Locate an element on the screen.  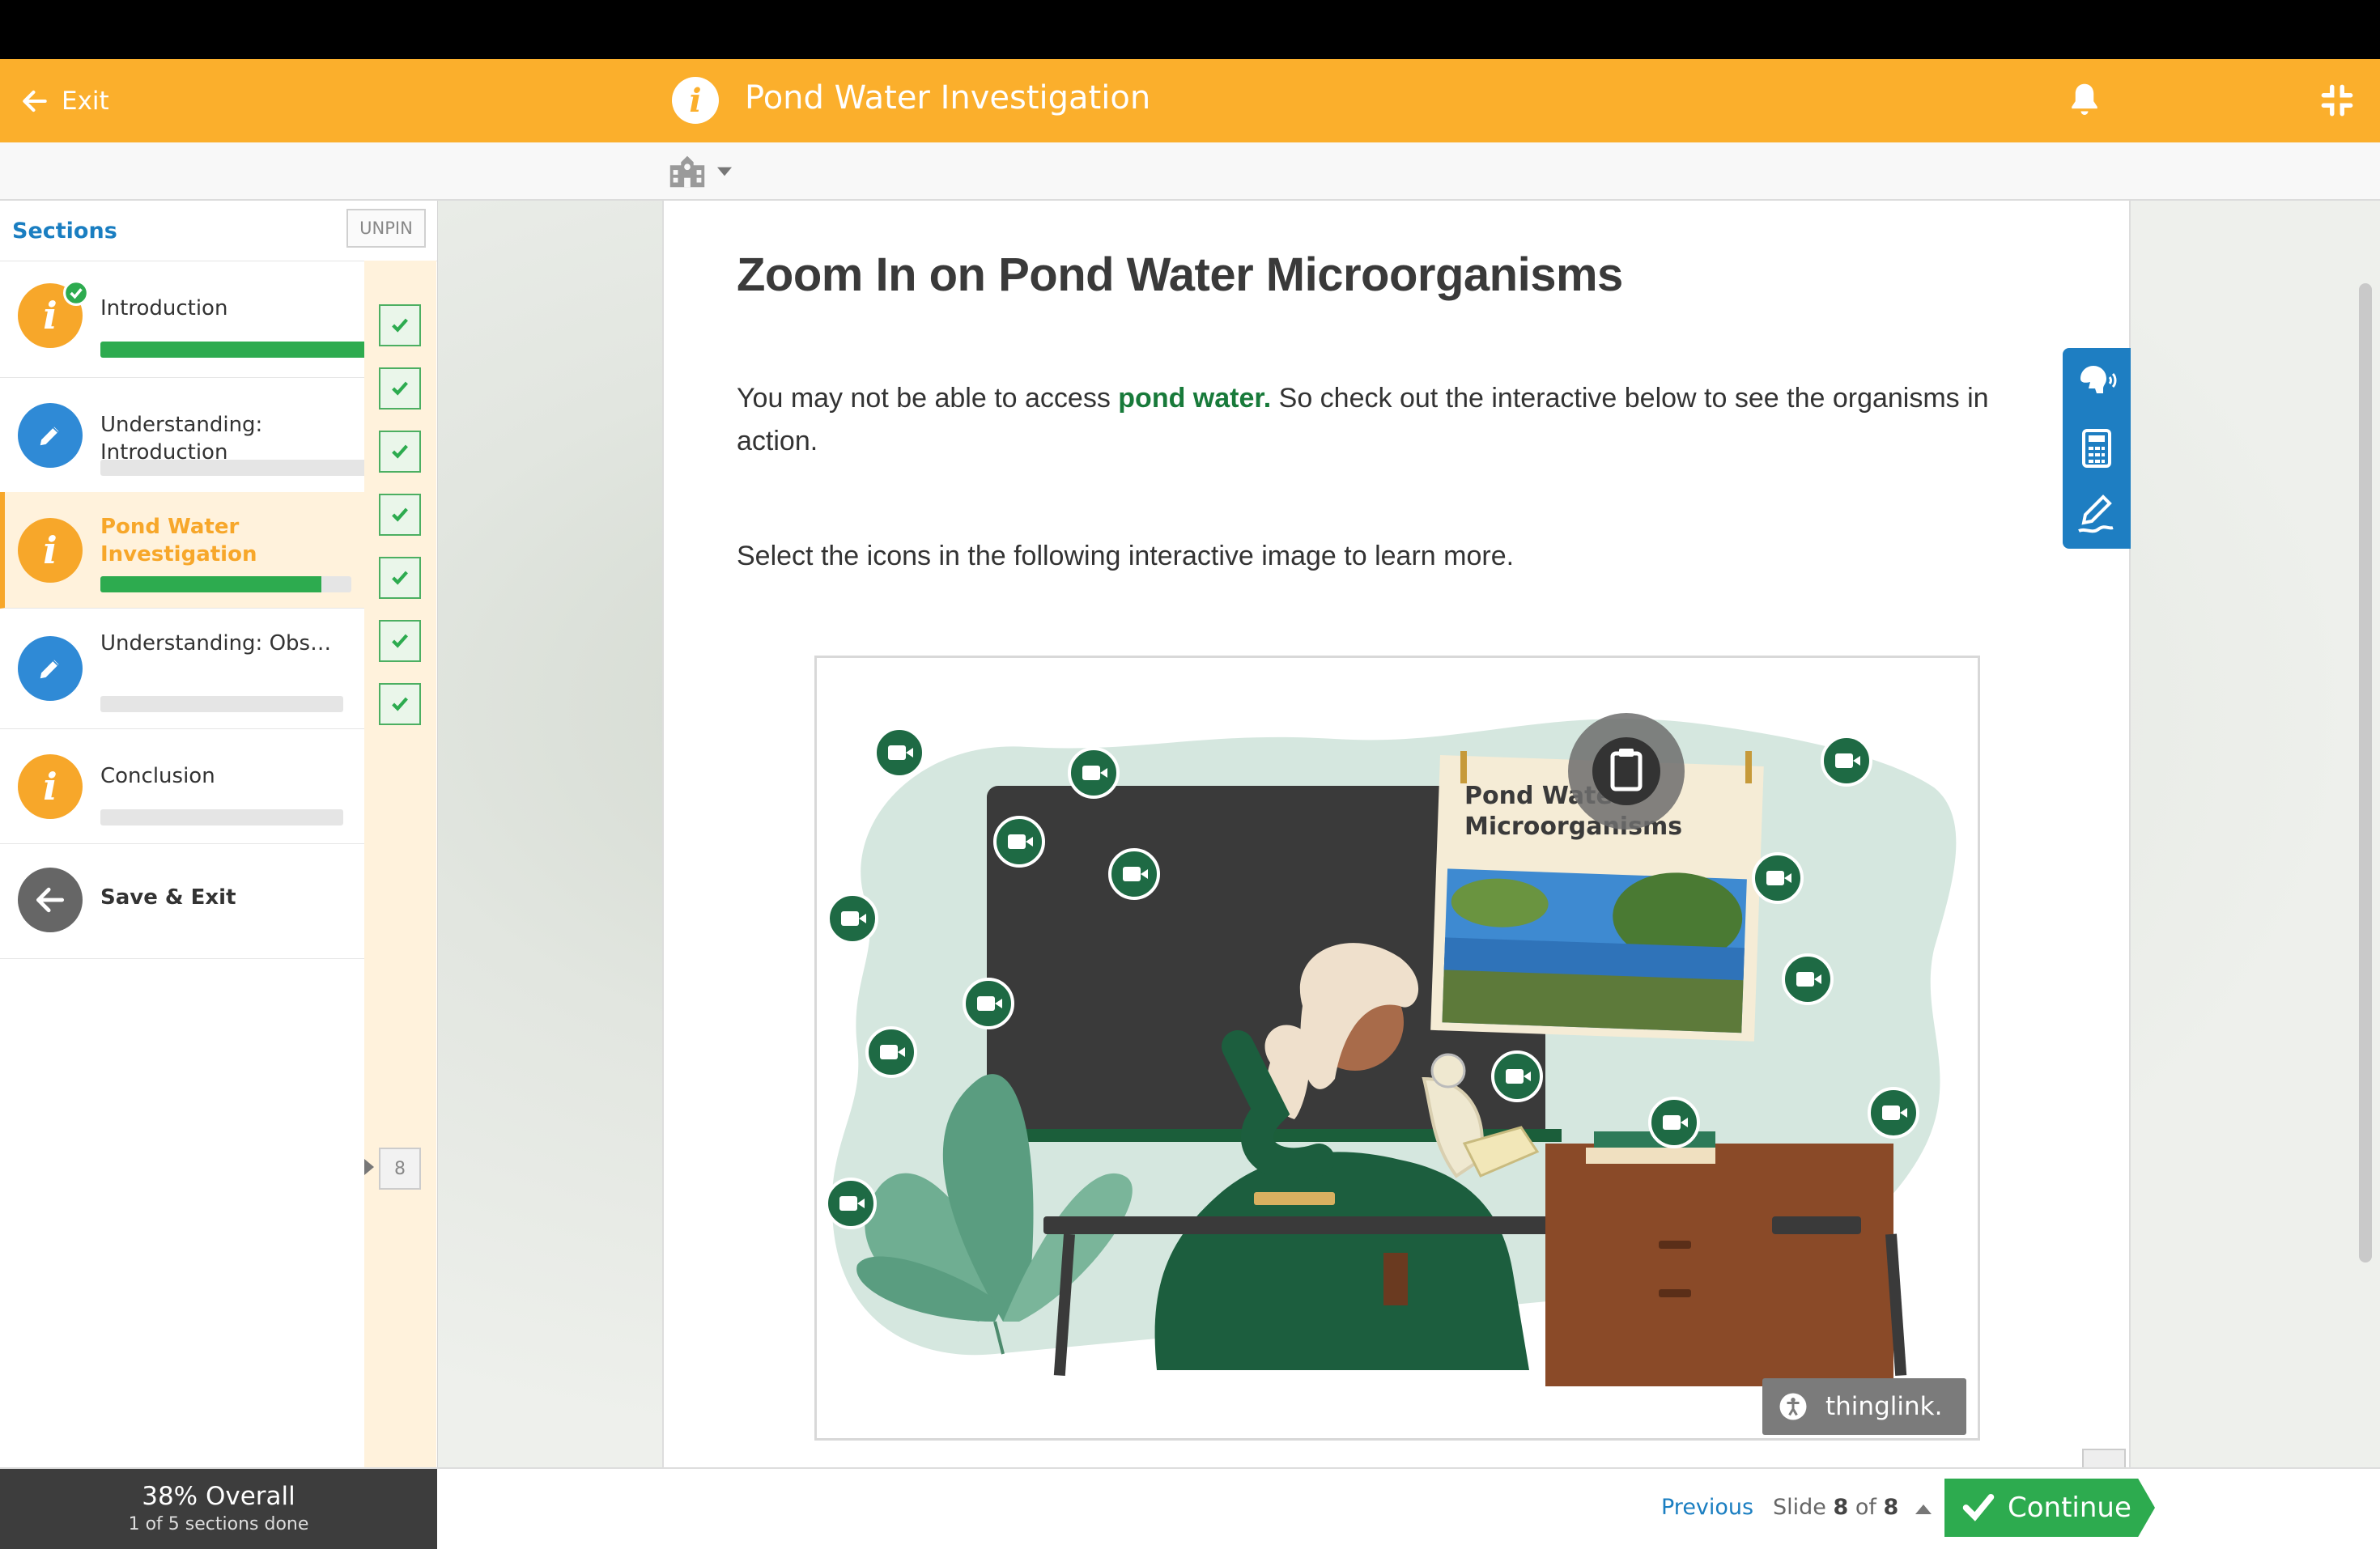
thinglink-label: thinglink. is located at coordinates (1884, 1406).